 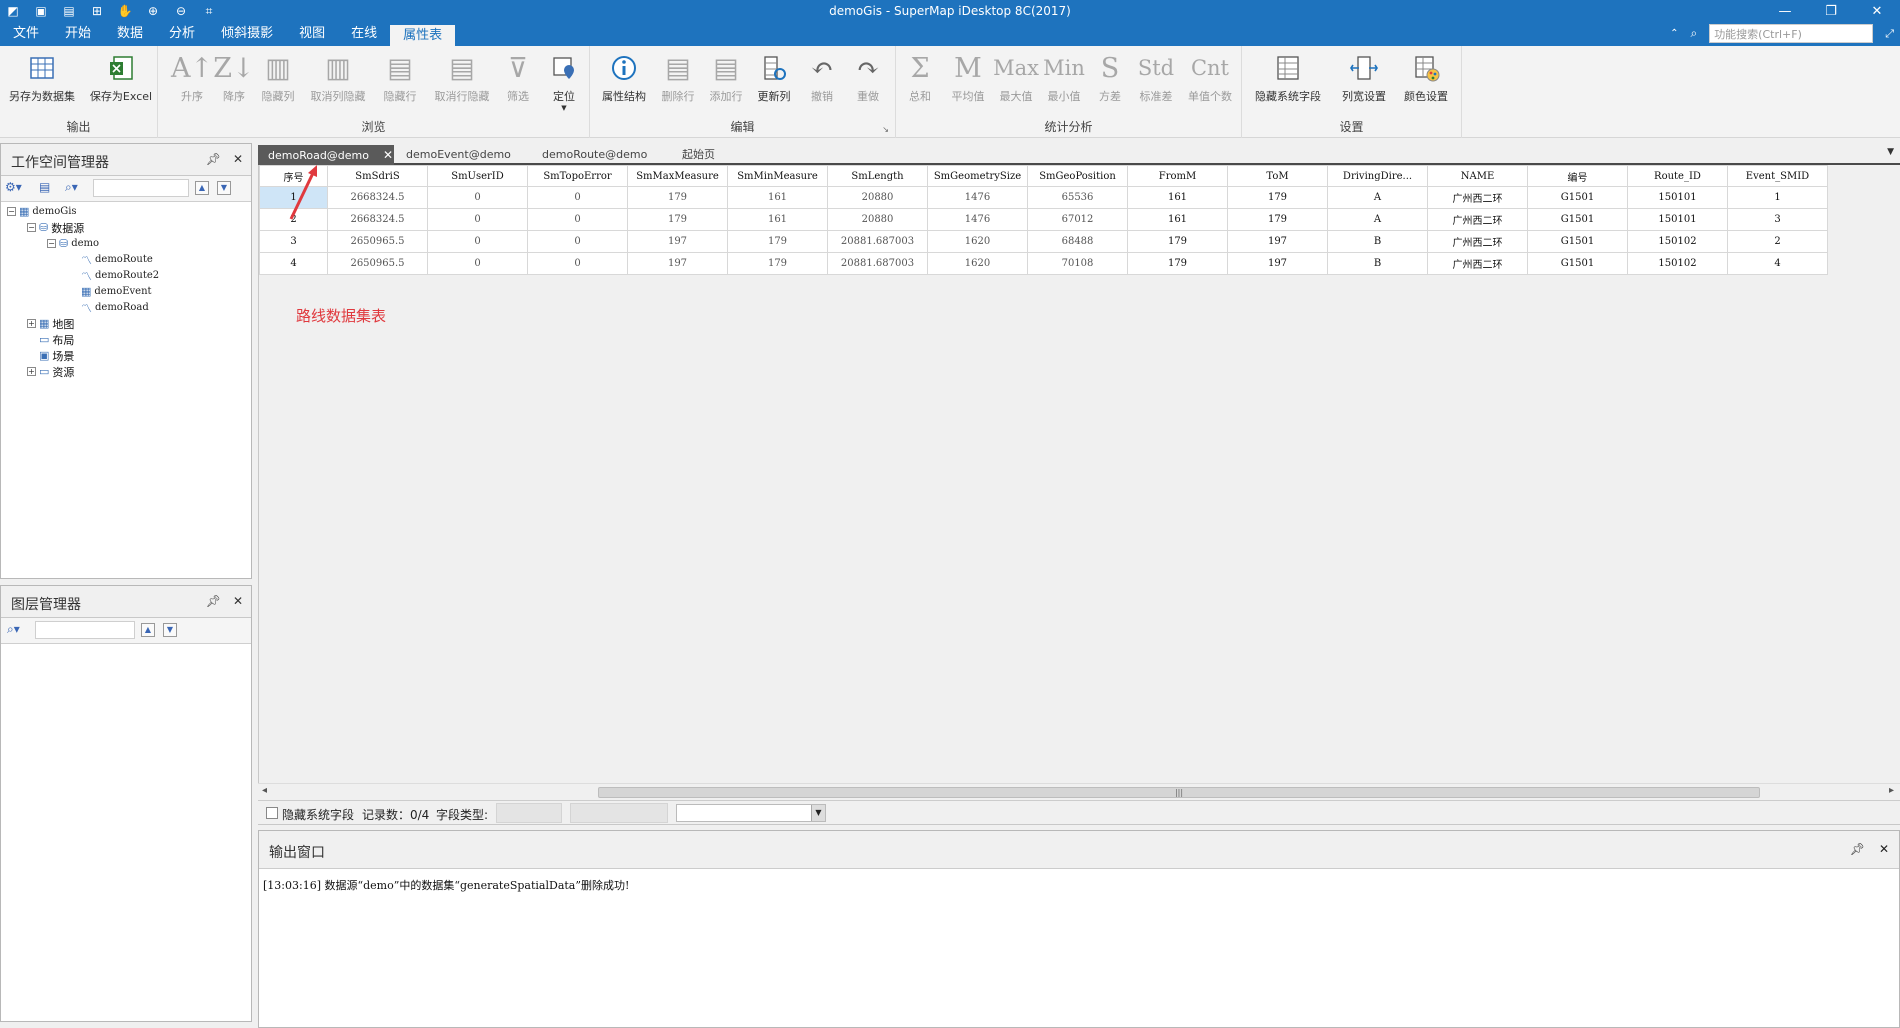 I want to click on close-button: ✕, so click(x=1877, y=11).